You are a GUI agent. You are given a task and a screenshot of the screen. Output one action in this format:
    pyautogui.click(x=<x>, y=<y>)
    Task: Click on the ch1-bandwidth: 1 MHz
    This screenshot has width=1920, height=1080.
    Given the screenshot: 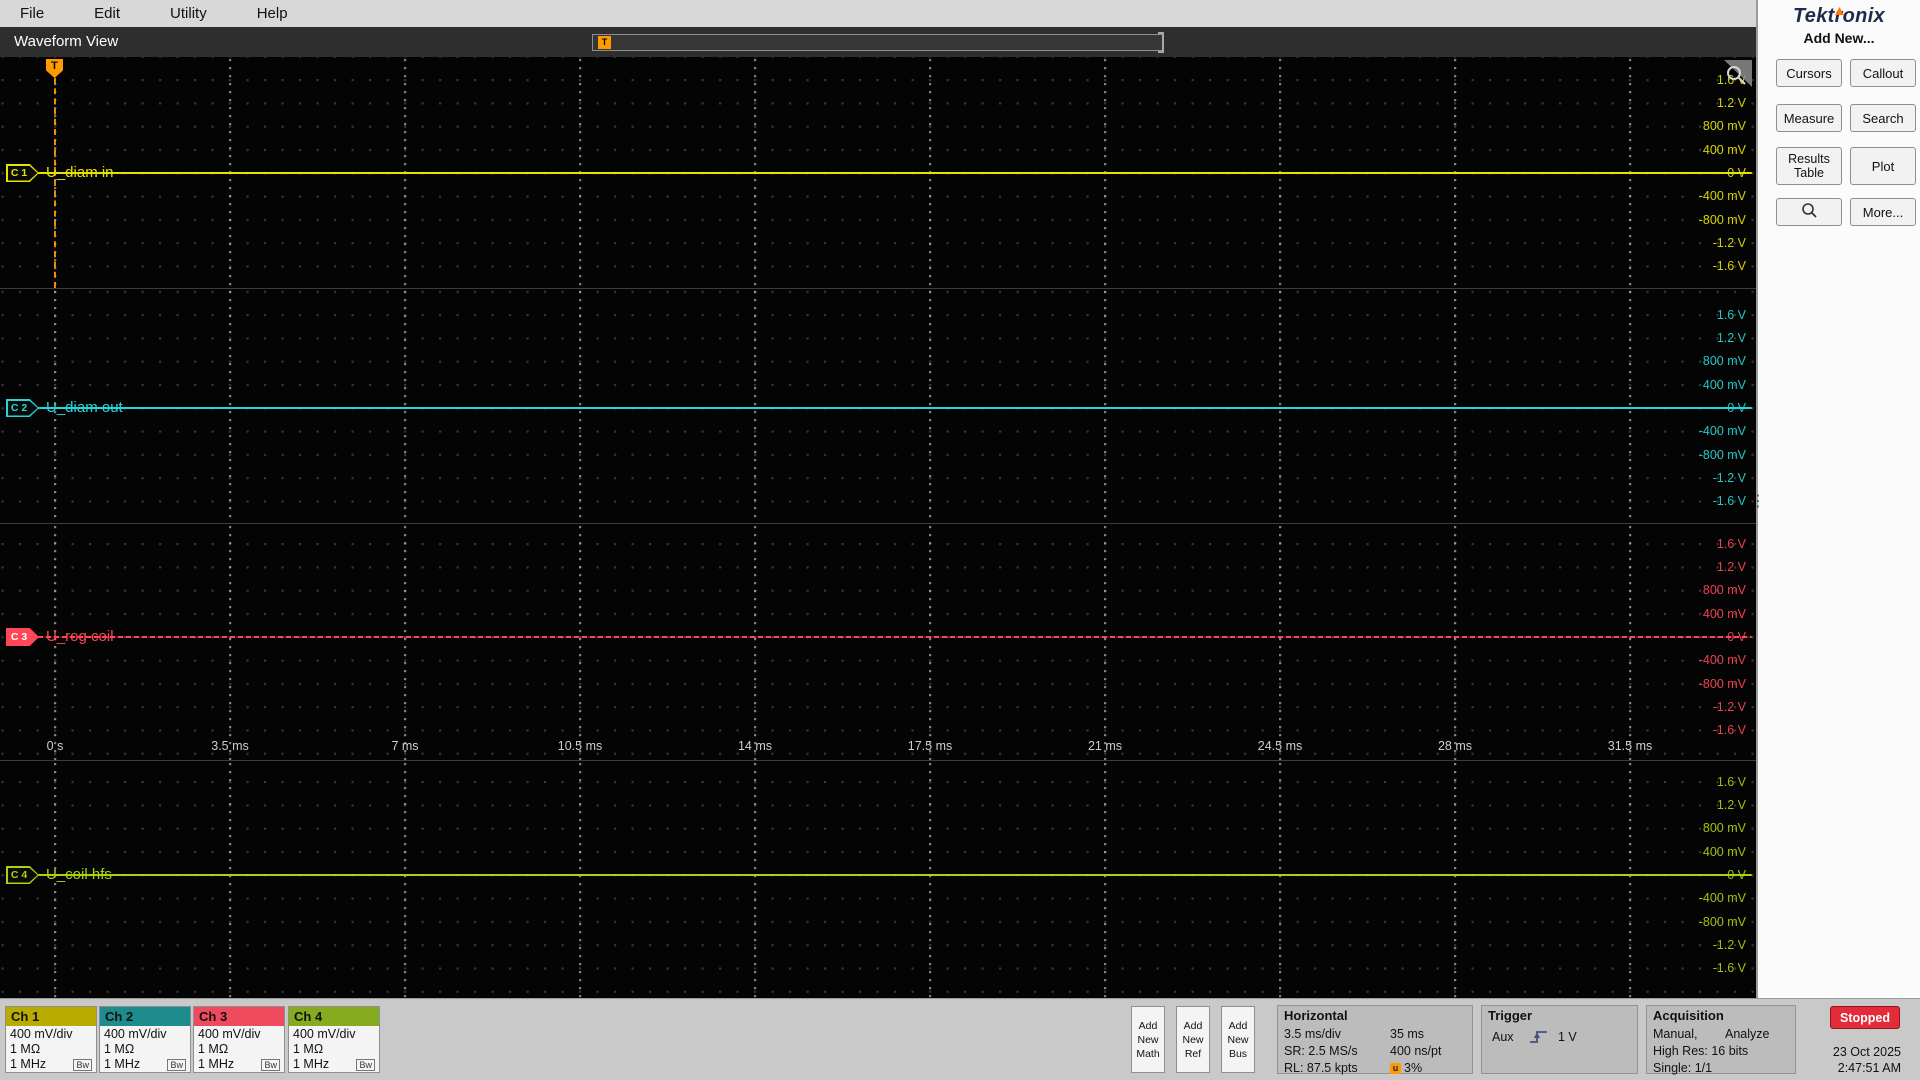 What is the action you would take?
    pyautogui.click(x=28, y=1064)
    